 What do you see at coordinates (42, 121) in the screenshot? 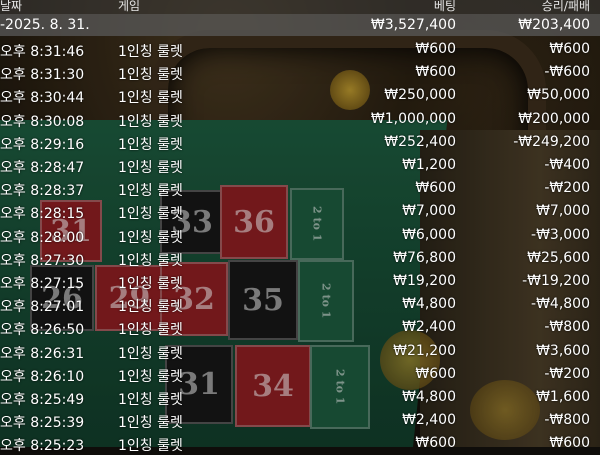
I see `row-time: 오후 8:30:08` at bounding box center [42, 121].